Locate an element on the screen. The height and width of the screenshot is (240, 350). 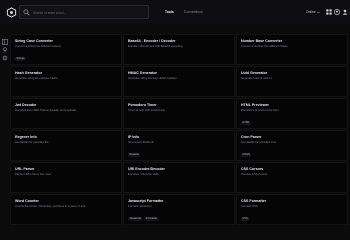
tag-badge: Formatter is located at coordinates (151, 219).